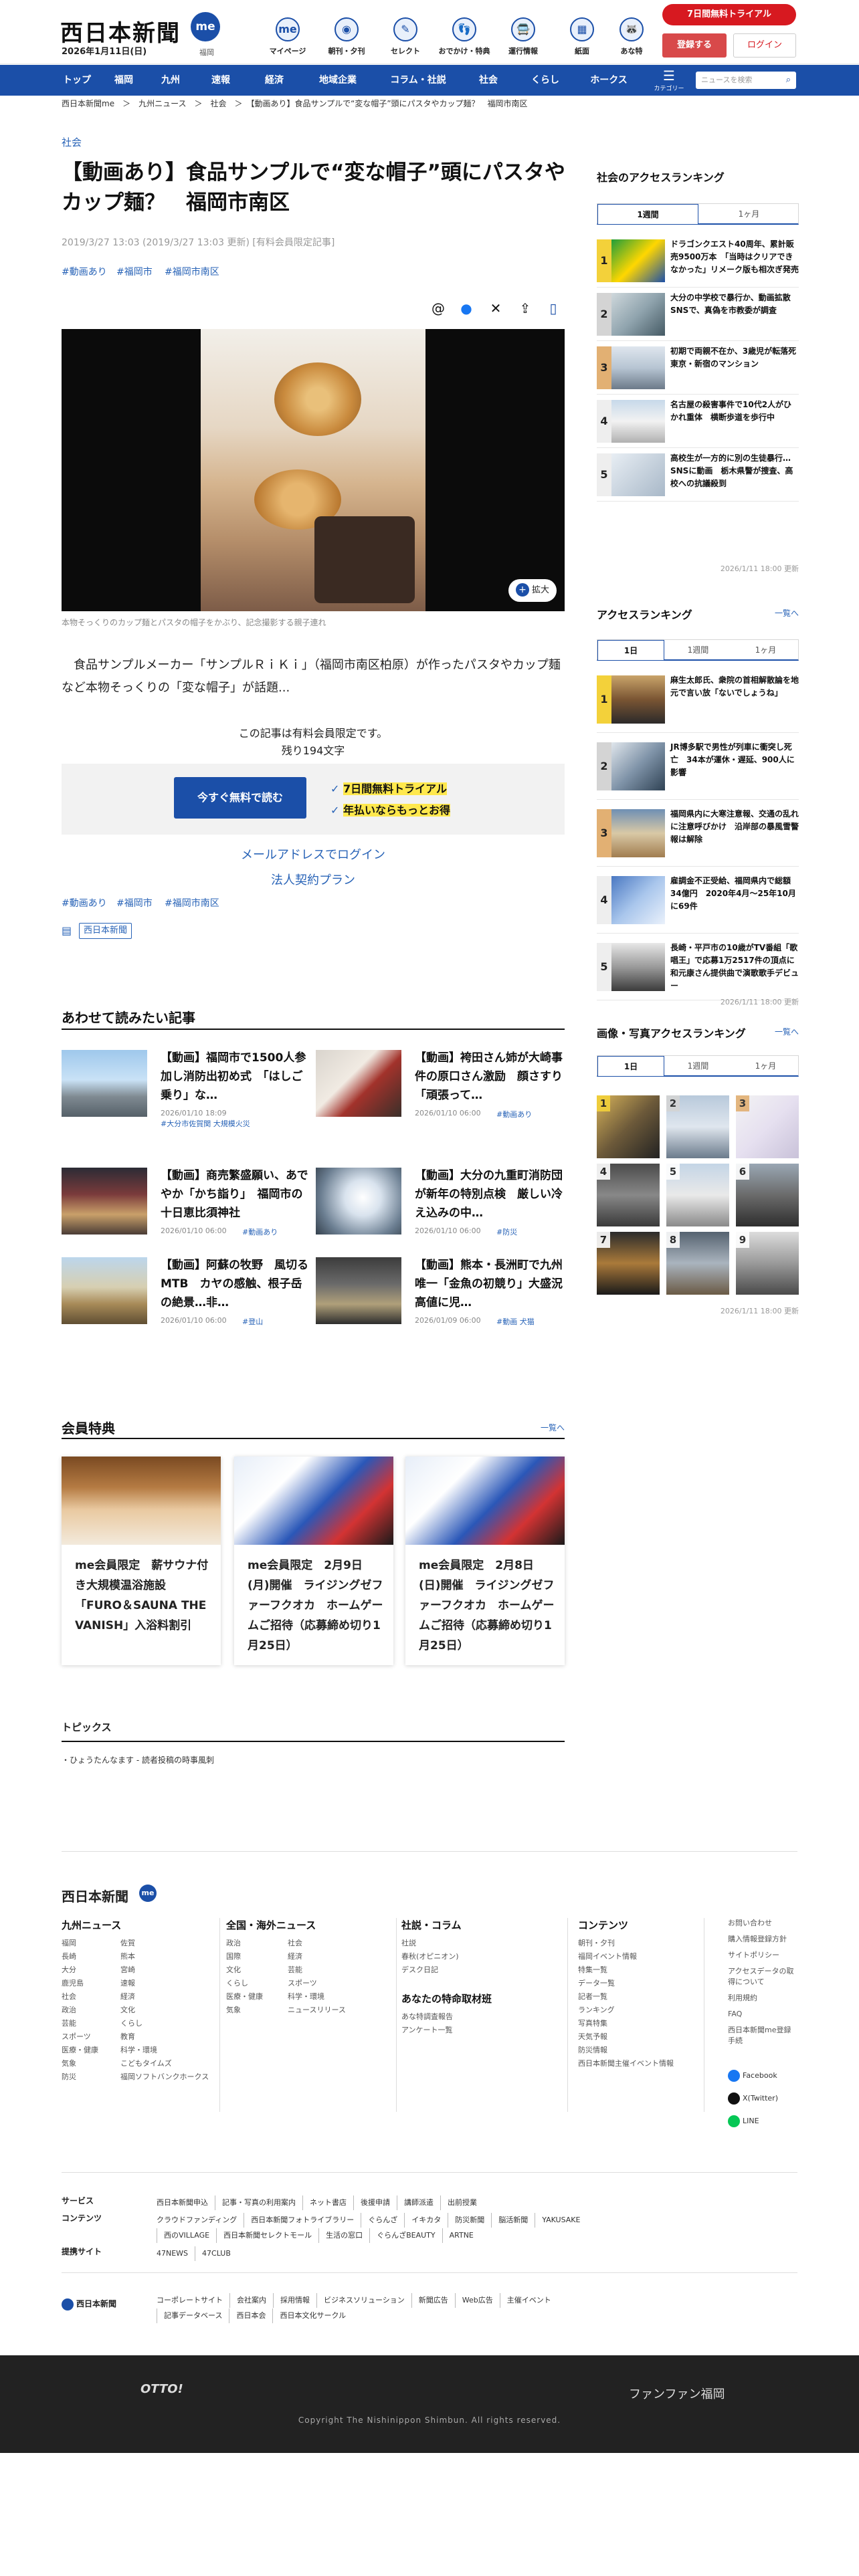 This screenshot has width=859, height=2576. What do you see at coordinates (105, 931) in the screenshot?
I see `source-tag: 西日本新聞` at bounding box center [105, 931].